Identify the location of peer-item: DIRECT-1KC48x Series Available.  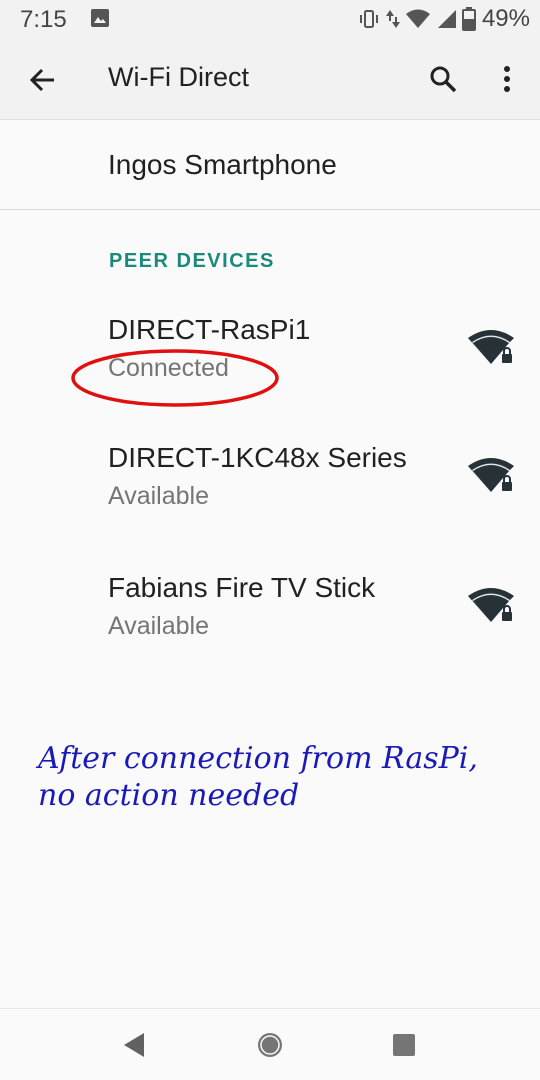
(270, 497).